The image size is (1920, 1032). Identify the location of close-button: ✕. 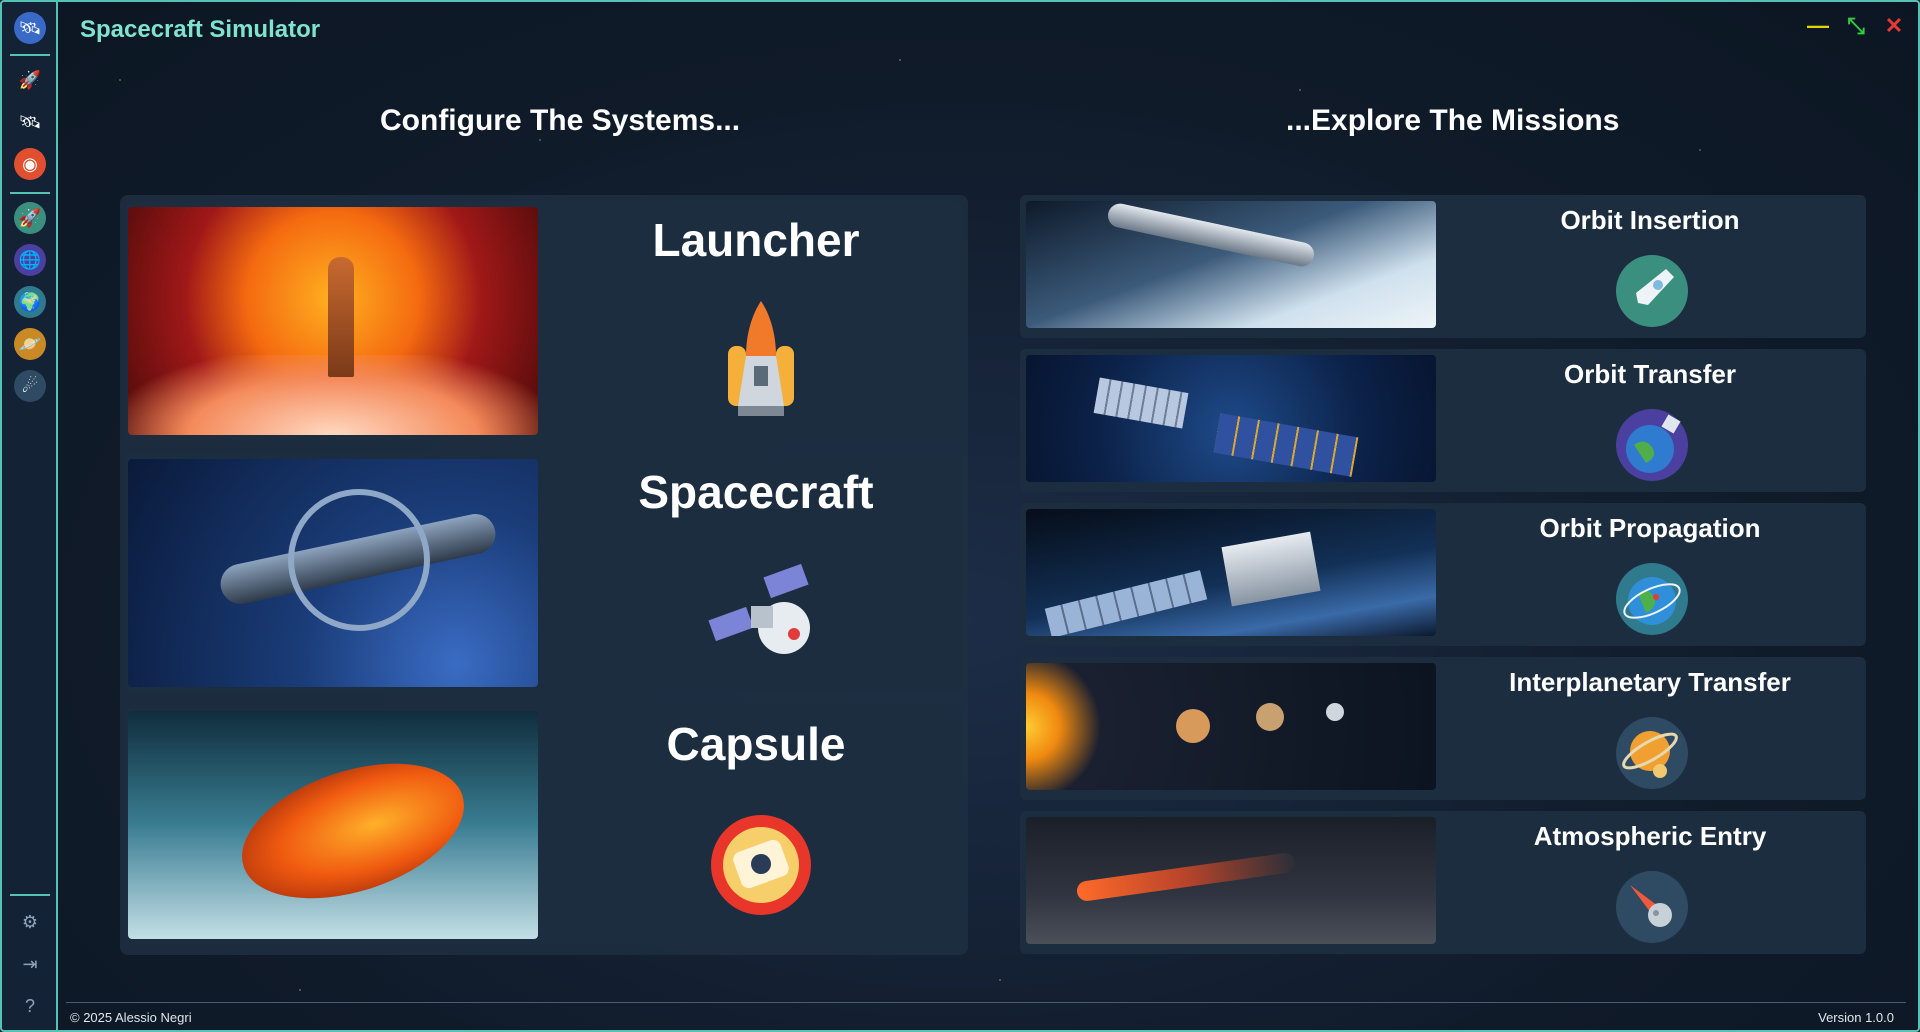
(1894, 26).